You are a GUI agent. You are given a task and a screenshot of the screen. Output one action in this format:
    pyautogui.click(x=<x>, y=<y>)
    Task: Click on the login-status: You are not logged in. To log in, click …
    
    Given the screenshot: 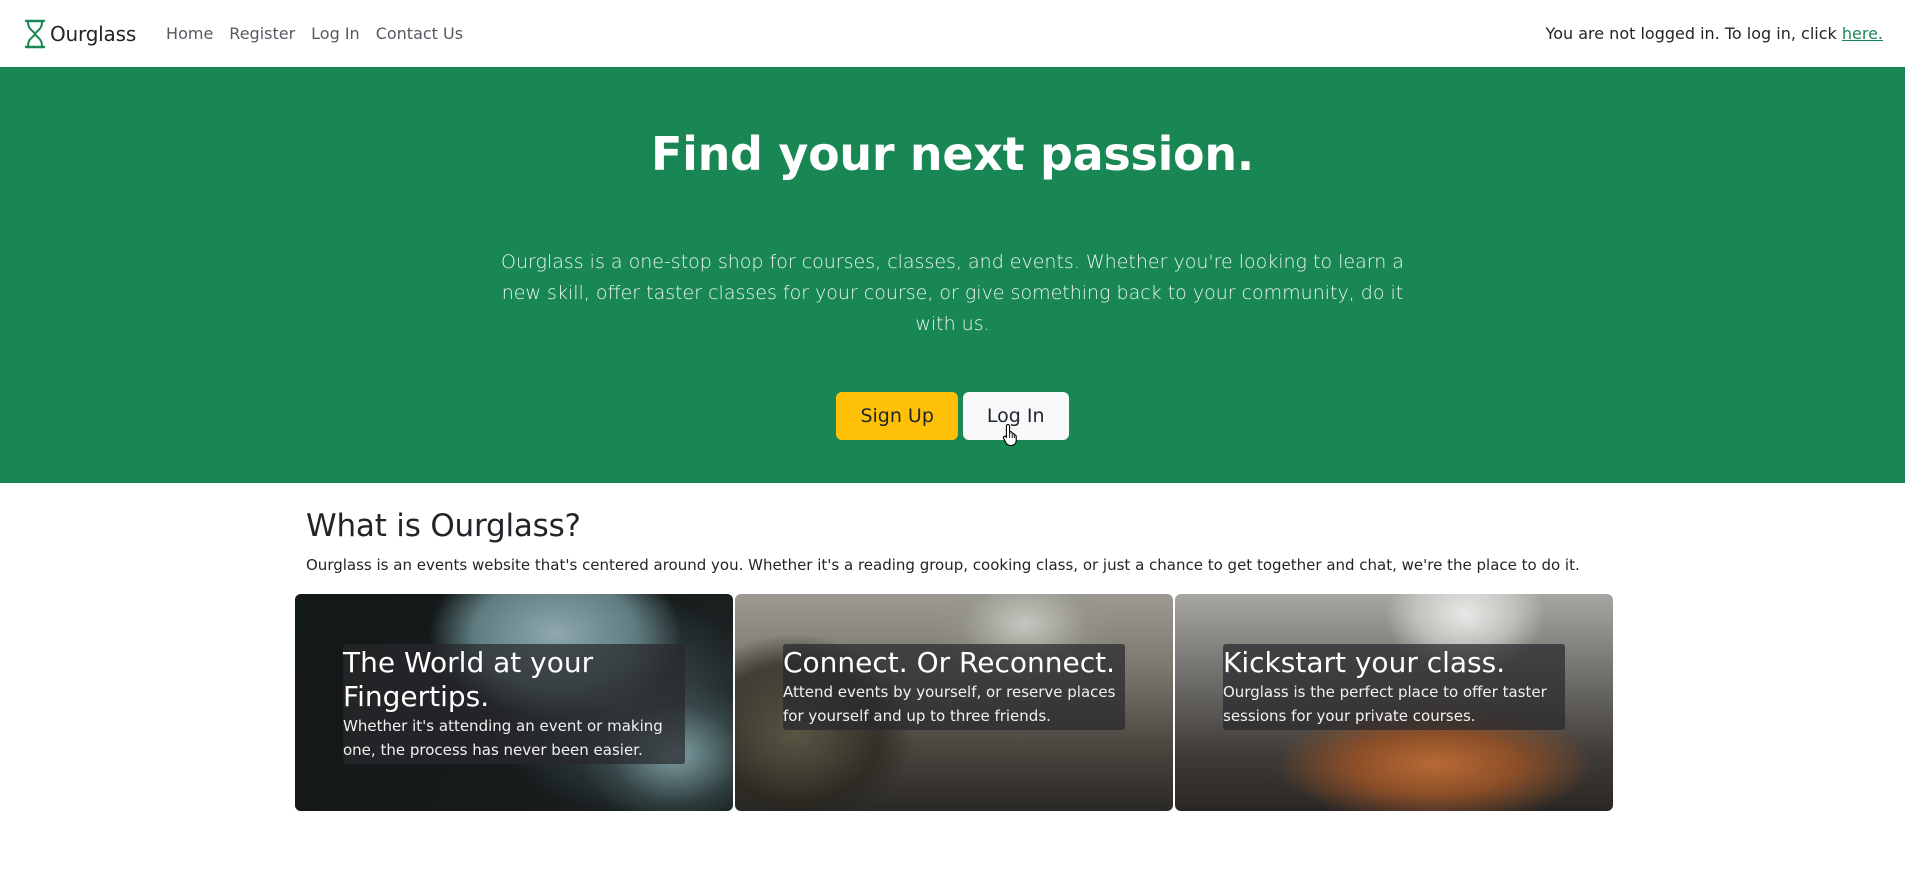 What is the action you would take?
    pyautogui.click(x=1714, y=33)
    